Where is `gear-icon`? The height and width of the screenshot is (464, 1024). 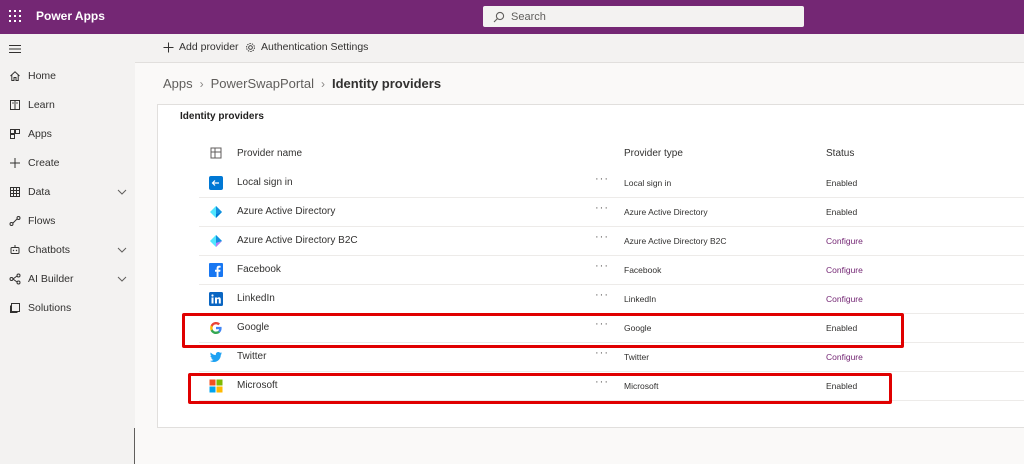
gear-icon is located at coordinates (250, 47).